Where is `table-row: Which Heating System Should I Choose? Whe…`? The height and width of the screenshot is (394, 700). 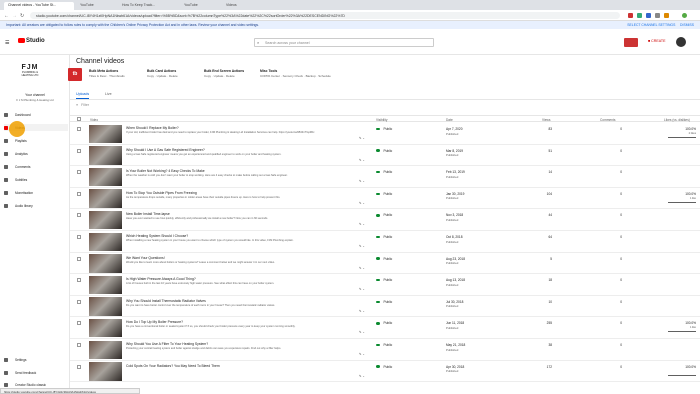
table-row: Which Heating System Should I Choose? Whe… is located at coordinates (385, 242).